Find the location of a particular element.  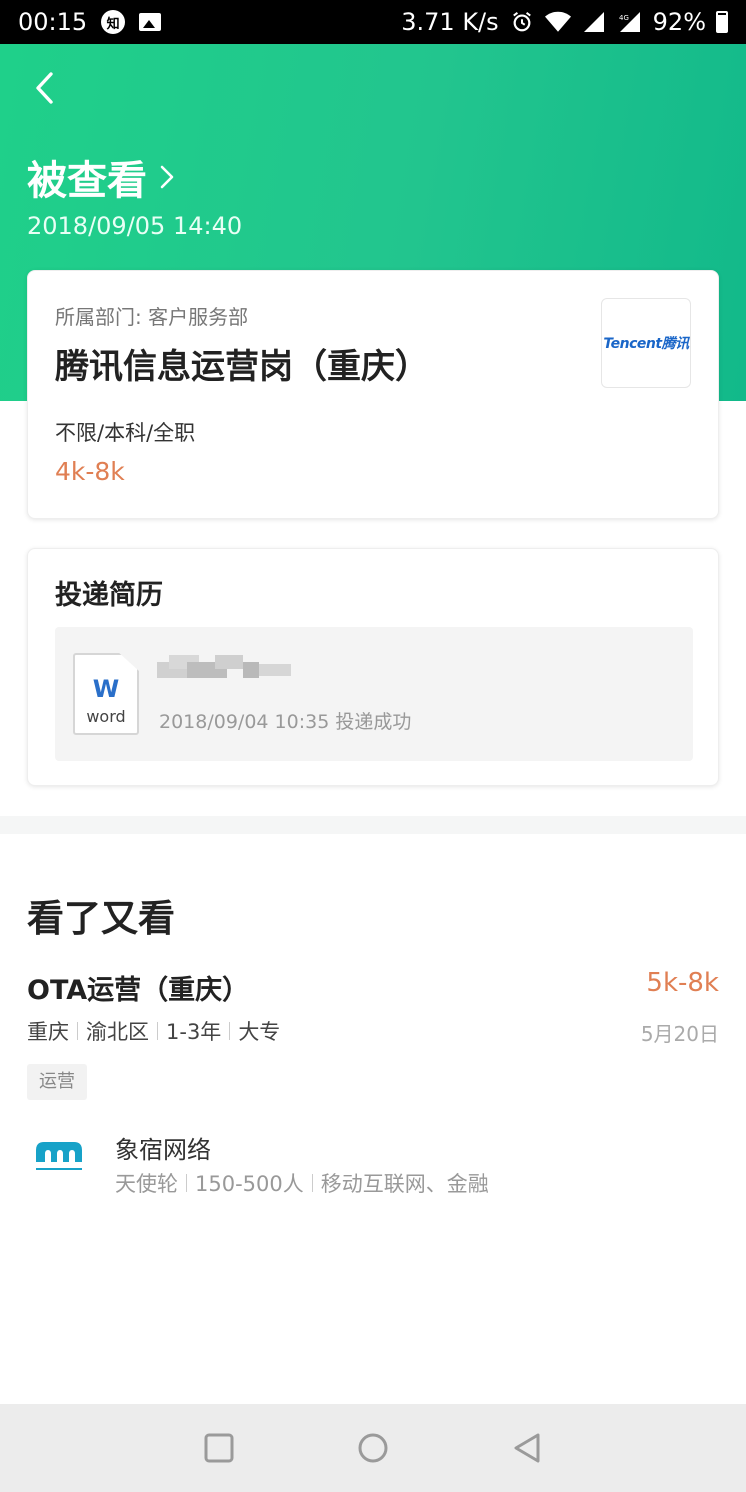

viewed-title-link: 被查看 is located at coordinates (101, 177).